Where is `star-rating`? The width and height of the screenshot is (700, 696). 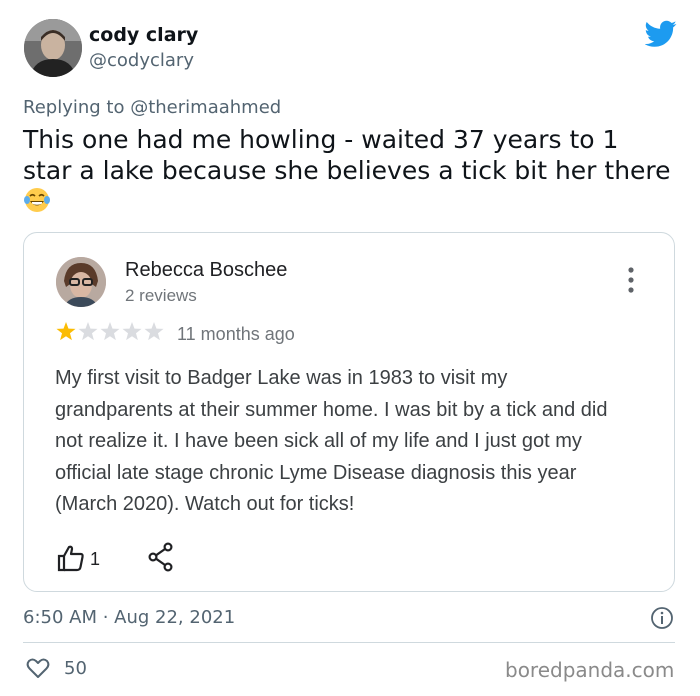 star-rating is located at coordinates (110, 331).